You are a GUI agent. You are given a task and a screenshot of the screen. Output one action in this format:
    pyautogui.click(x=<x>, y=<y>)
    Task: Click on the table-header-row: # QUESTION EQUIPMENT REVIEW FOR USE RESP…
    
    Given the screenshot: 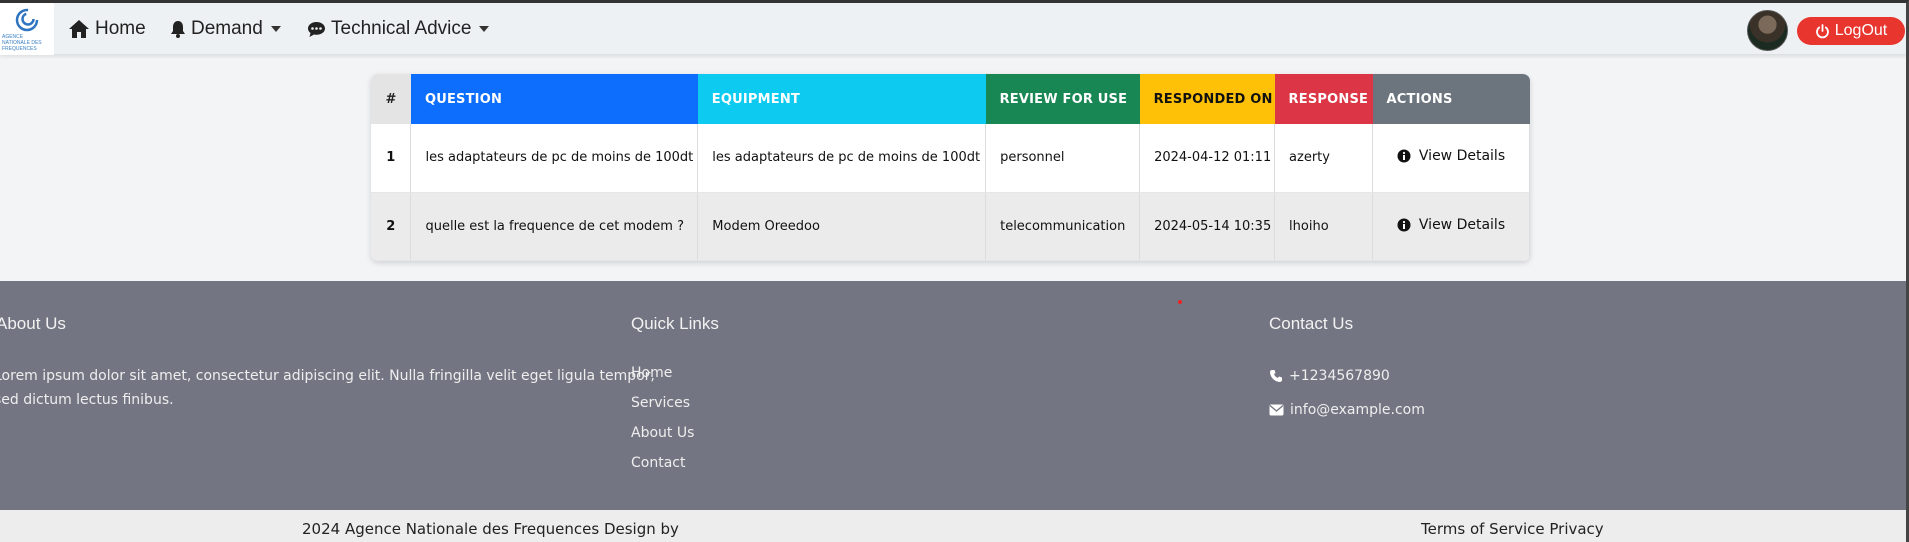 What is the action you would take?
    pyautogui.click(x=950, y=99)
    